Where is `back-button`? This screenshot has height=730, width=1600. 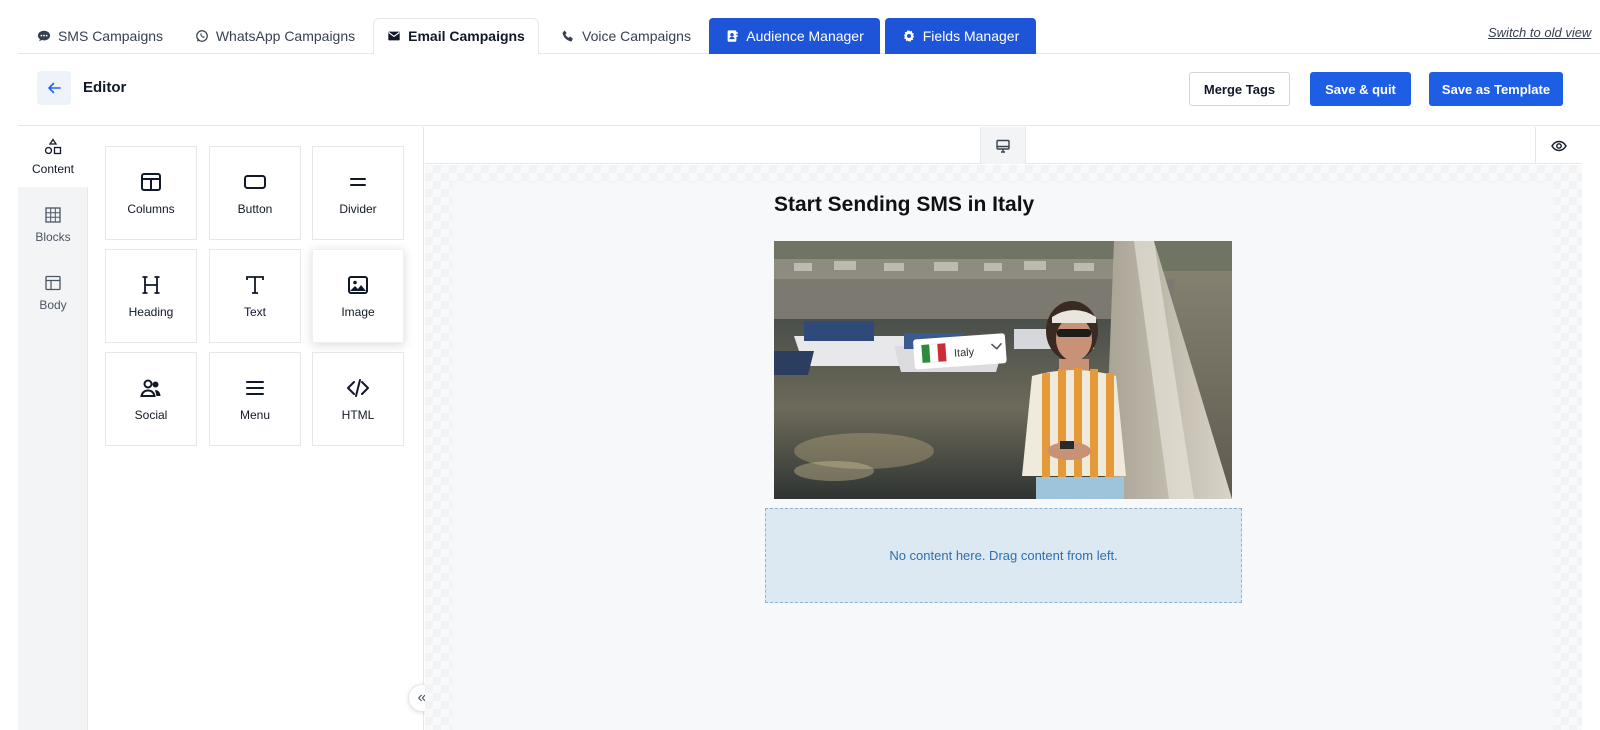
back-button is located at coordinates (54, 88).